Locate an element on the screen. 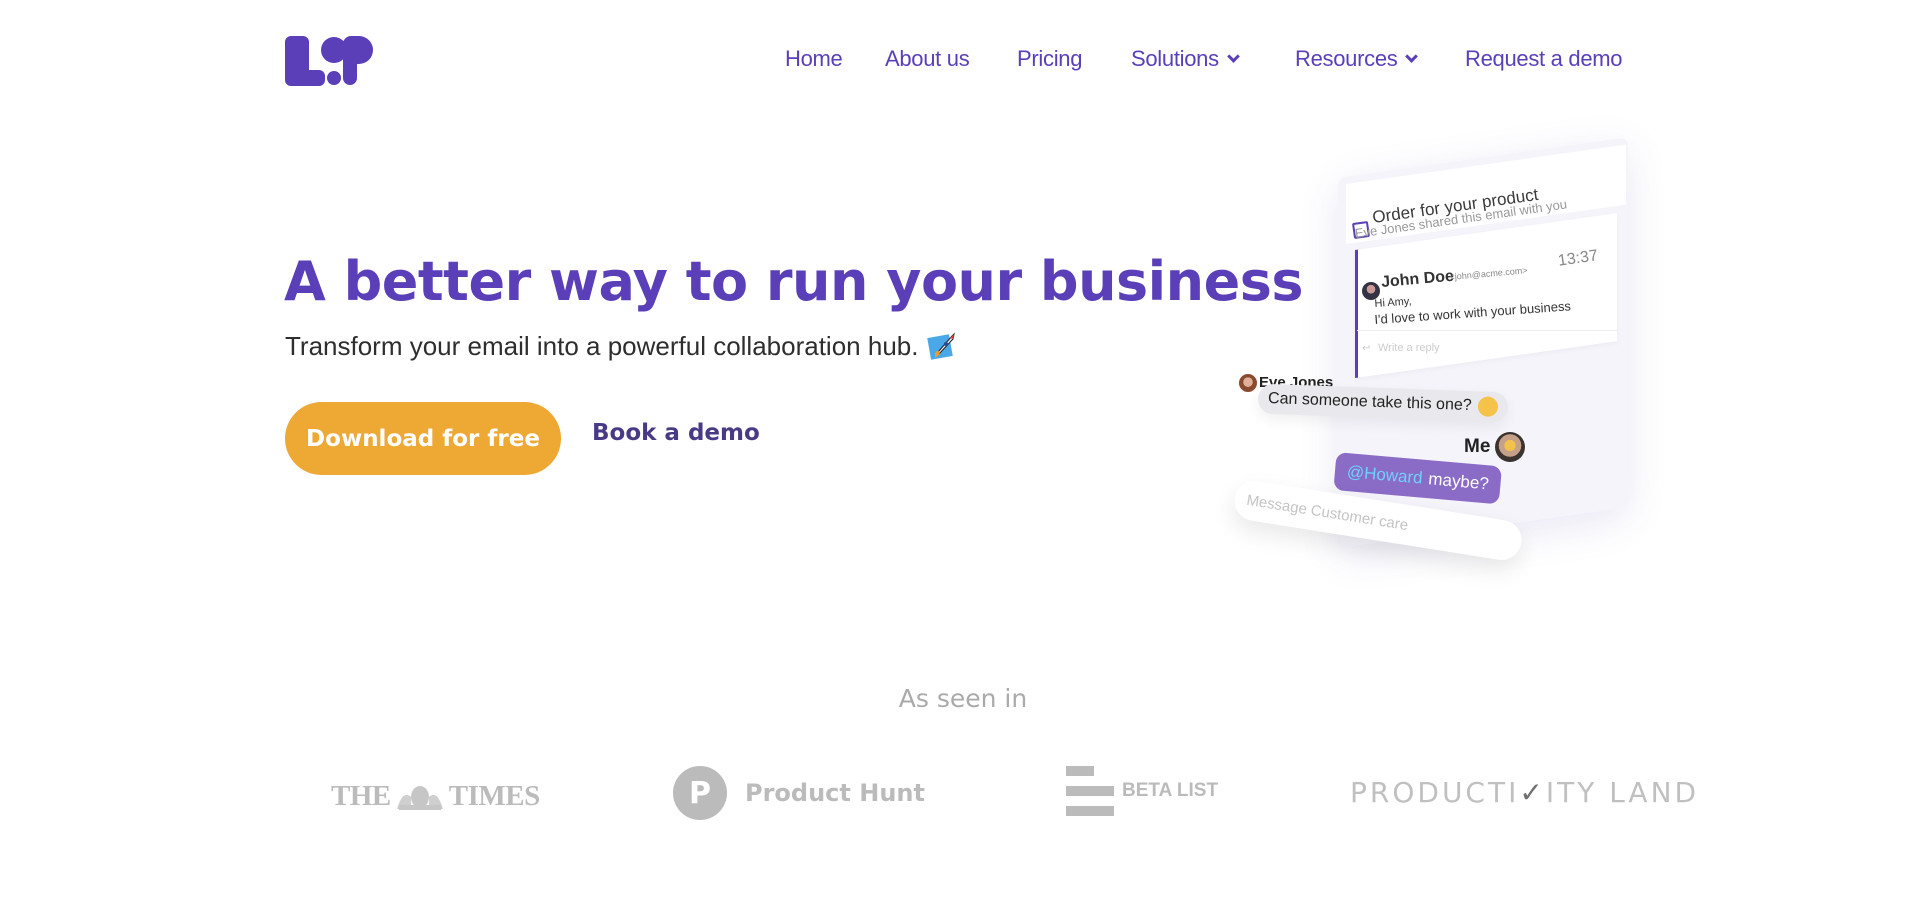  nav-about-us-label: About us is located at coordinates (927, 58).